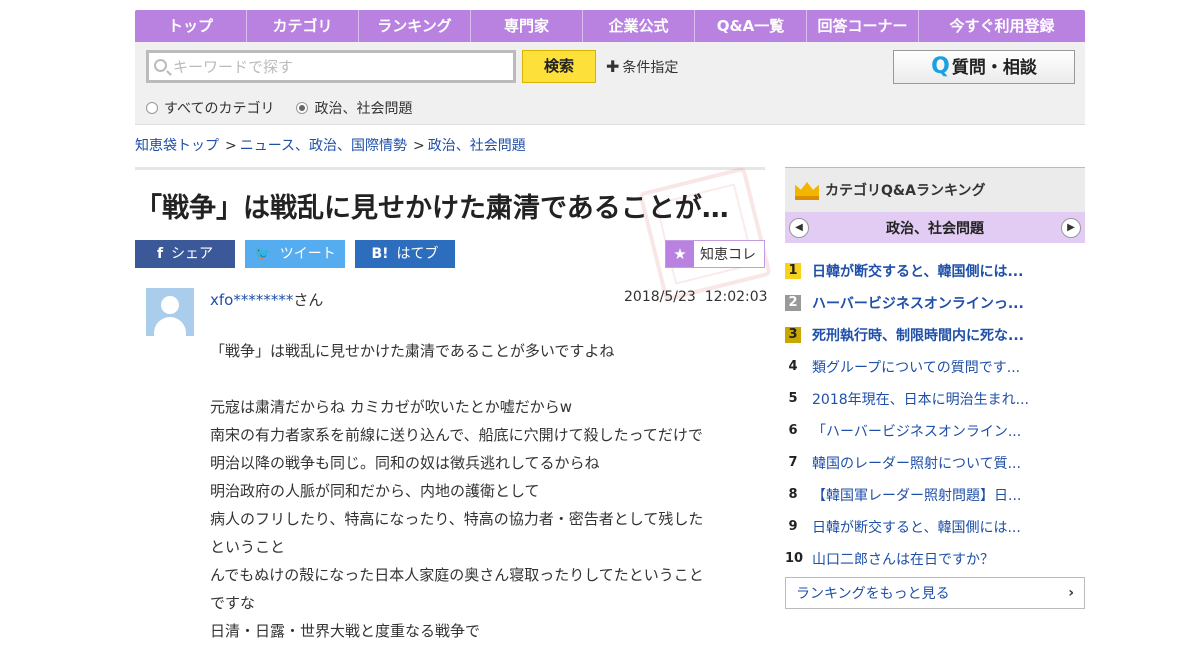 This screenshot has width=1200, height=645. I want to click on hatena-icon: B!, so click(380, 254).